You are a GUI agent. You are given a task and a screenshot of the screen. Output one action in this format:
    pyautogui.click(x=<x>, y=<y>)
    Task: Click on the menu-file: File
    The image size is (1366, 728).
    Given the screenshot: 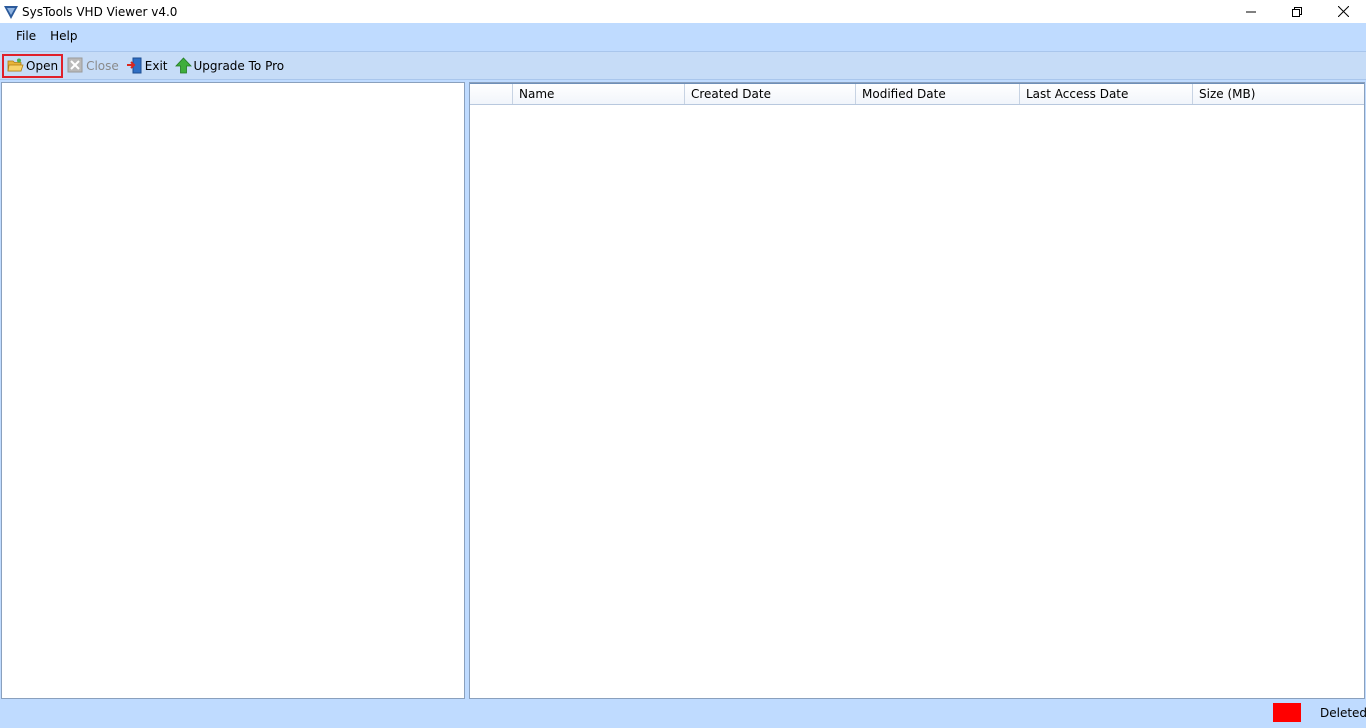 What is the action you would take?
    pyautogui.click(x=22, y=36)
    